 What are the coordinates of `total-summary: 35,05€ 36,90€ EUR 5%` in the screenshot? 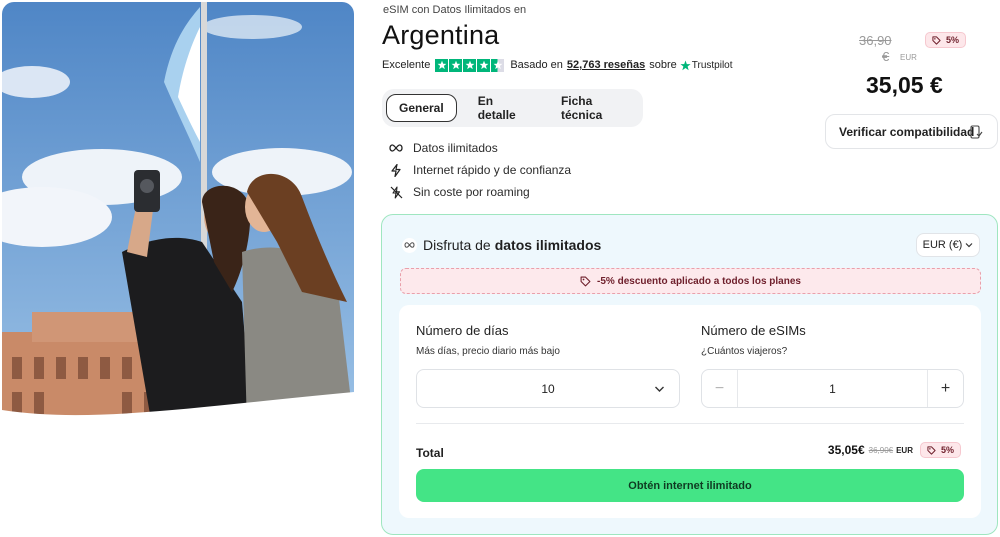 It's located at (894, 450).